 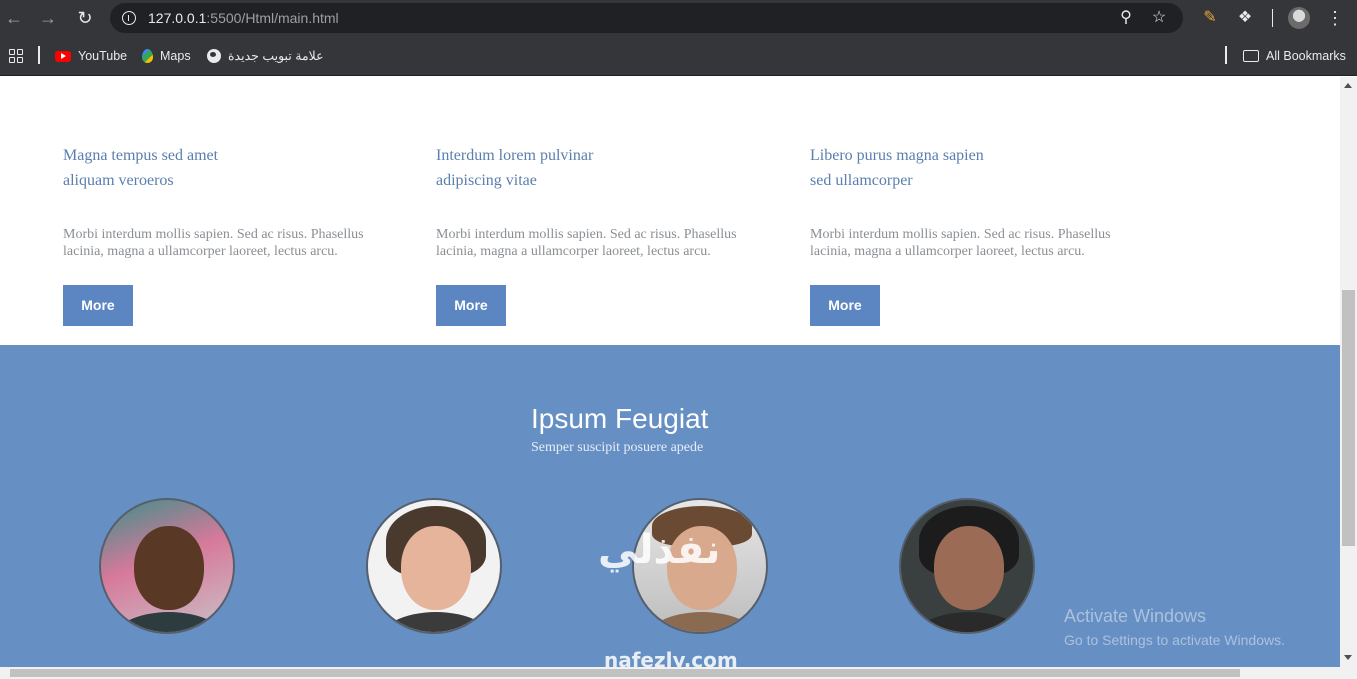 I want to click on scroll-down-icon, so click(x=1348, y=657).